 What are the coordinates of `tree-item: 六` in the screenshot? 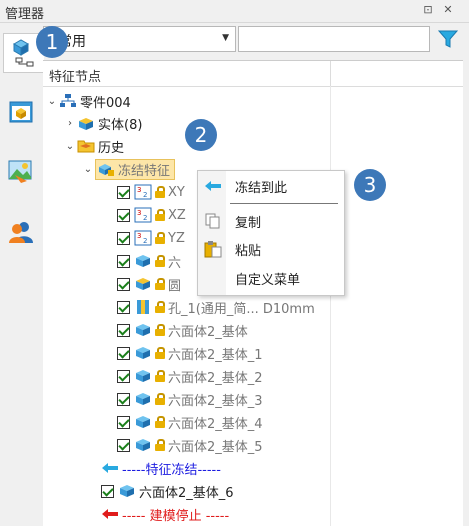 It's located at (149, 261).